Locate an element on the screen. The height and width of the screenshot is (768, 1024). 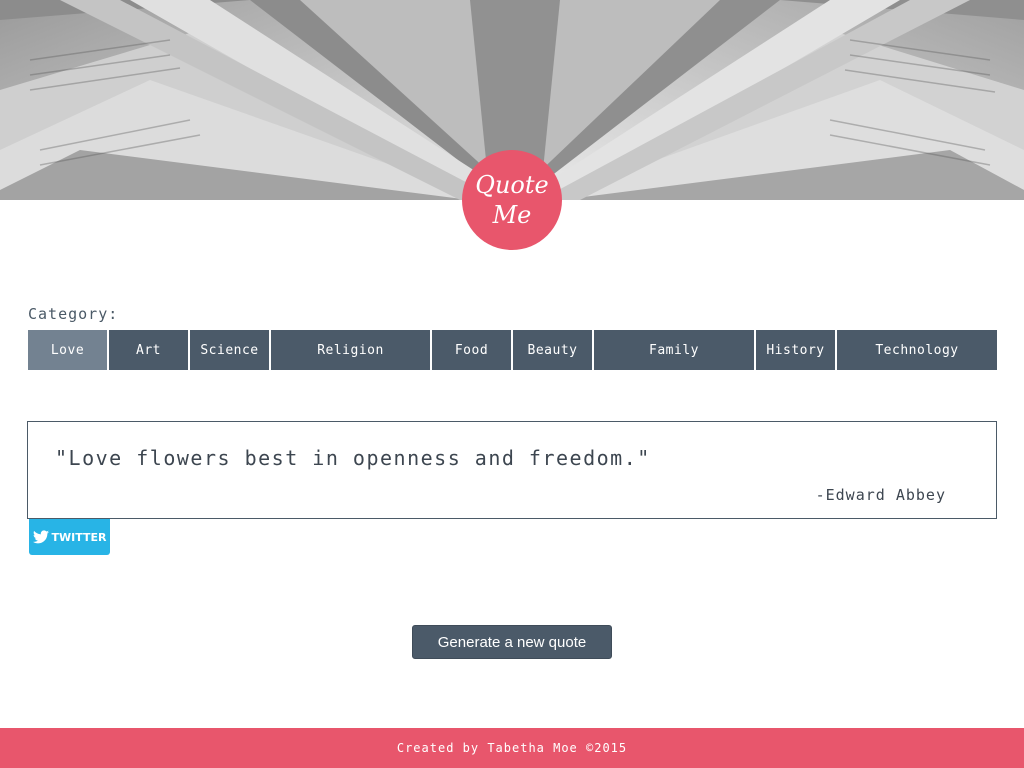
logo-line-2: Me is located at coordinates (512, 215).